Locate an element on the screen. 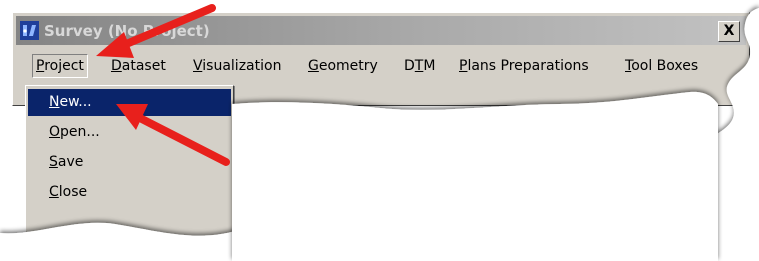 This screenshot has width=759, height=261. arrow-to-project-menu is located at coordinates (156, 31).